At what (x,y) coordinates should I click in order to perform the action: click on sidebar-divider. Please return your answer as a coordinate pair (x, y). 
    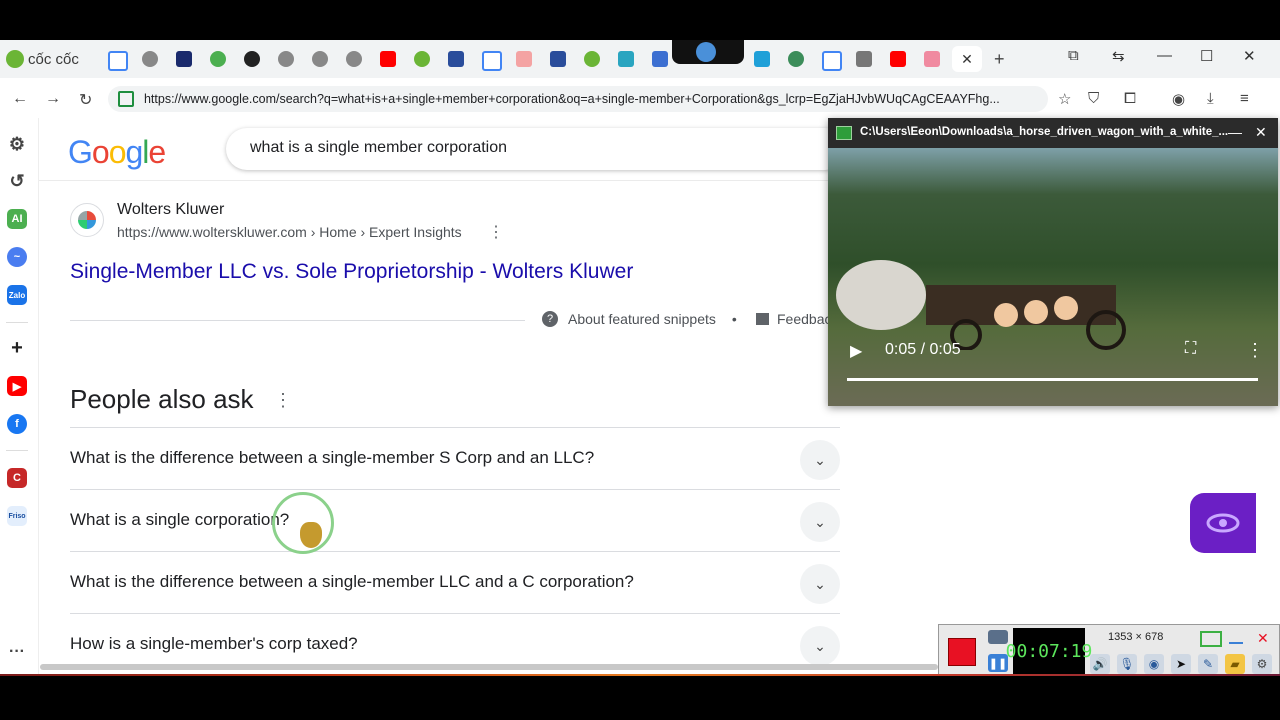
    Looking at the image, I should click on (17, 322).